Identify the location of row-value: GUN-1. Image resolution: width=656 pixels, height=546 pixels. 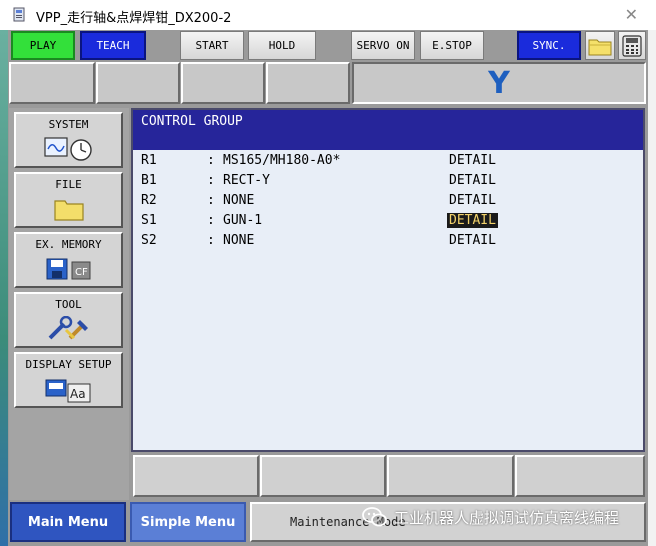
(242, 220).